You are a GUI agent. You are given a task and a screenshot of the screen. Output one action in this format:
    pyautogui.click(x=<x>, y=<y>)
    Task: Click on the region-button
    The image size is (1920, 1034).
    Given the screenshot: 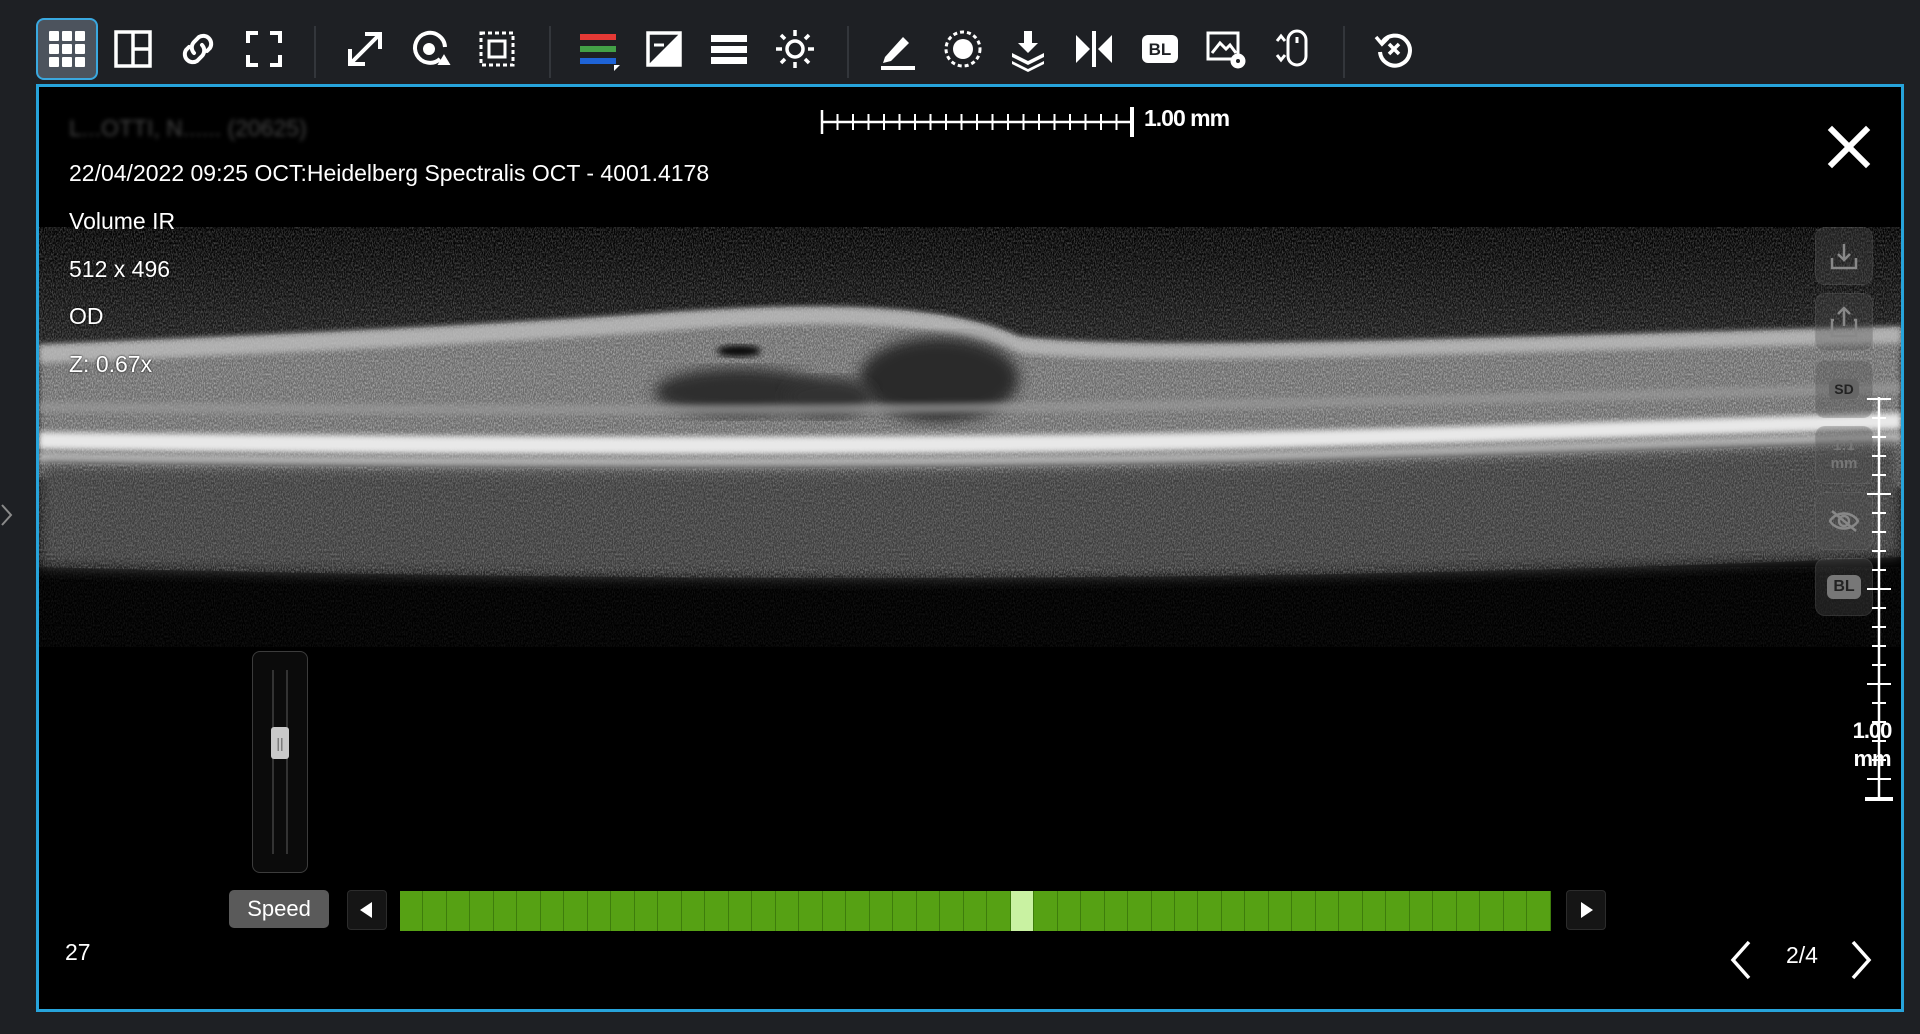 What is the action you would take?
    pyautogui.click(x=963, y=49)
    